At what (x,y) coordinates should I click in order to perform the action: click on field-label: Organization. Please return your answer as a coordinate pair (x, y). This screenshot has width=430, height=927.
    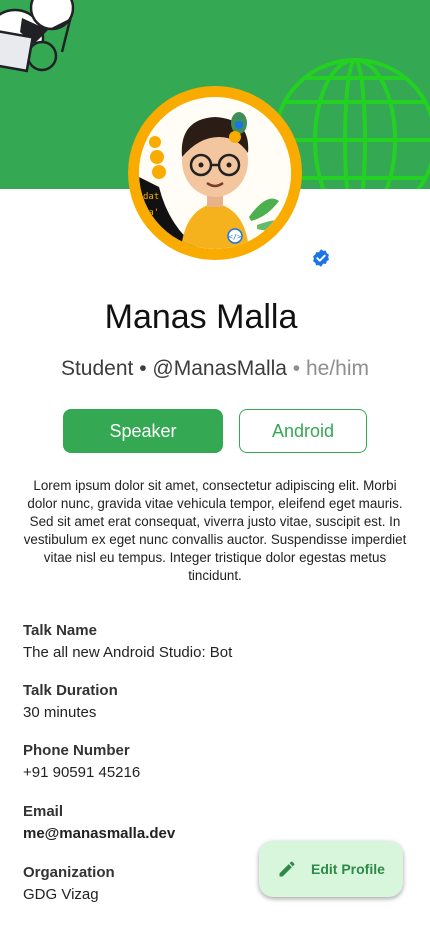
    Looking at the image, I should click on (69, 872).